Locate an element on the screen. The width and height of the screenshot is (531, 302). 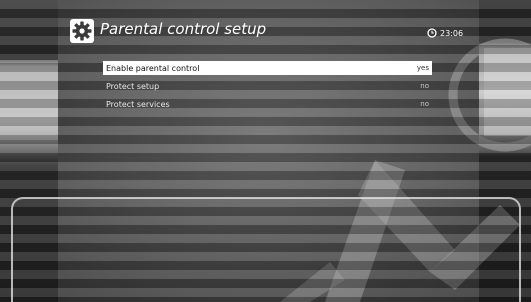
menu-item-label: Protect setup is located at coordinates (133, 86).